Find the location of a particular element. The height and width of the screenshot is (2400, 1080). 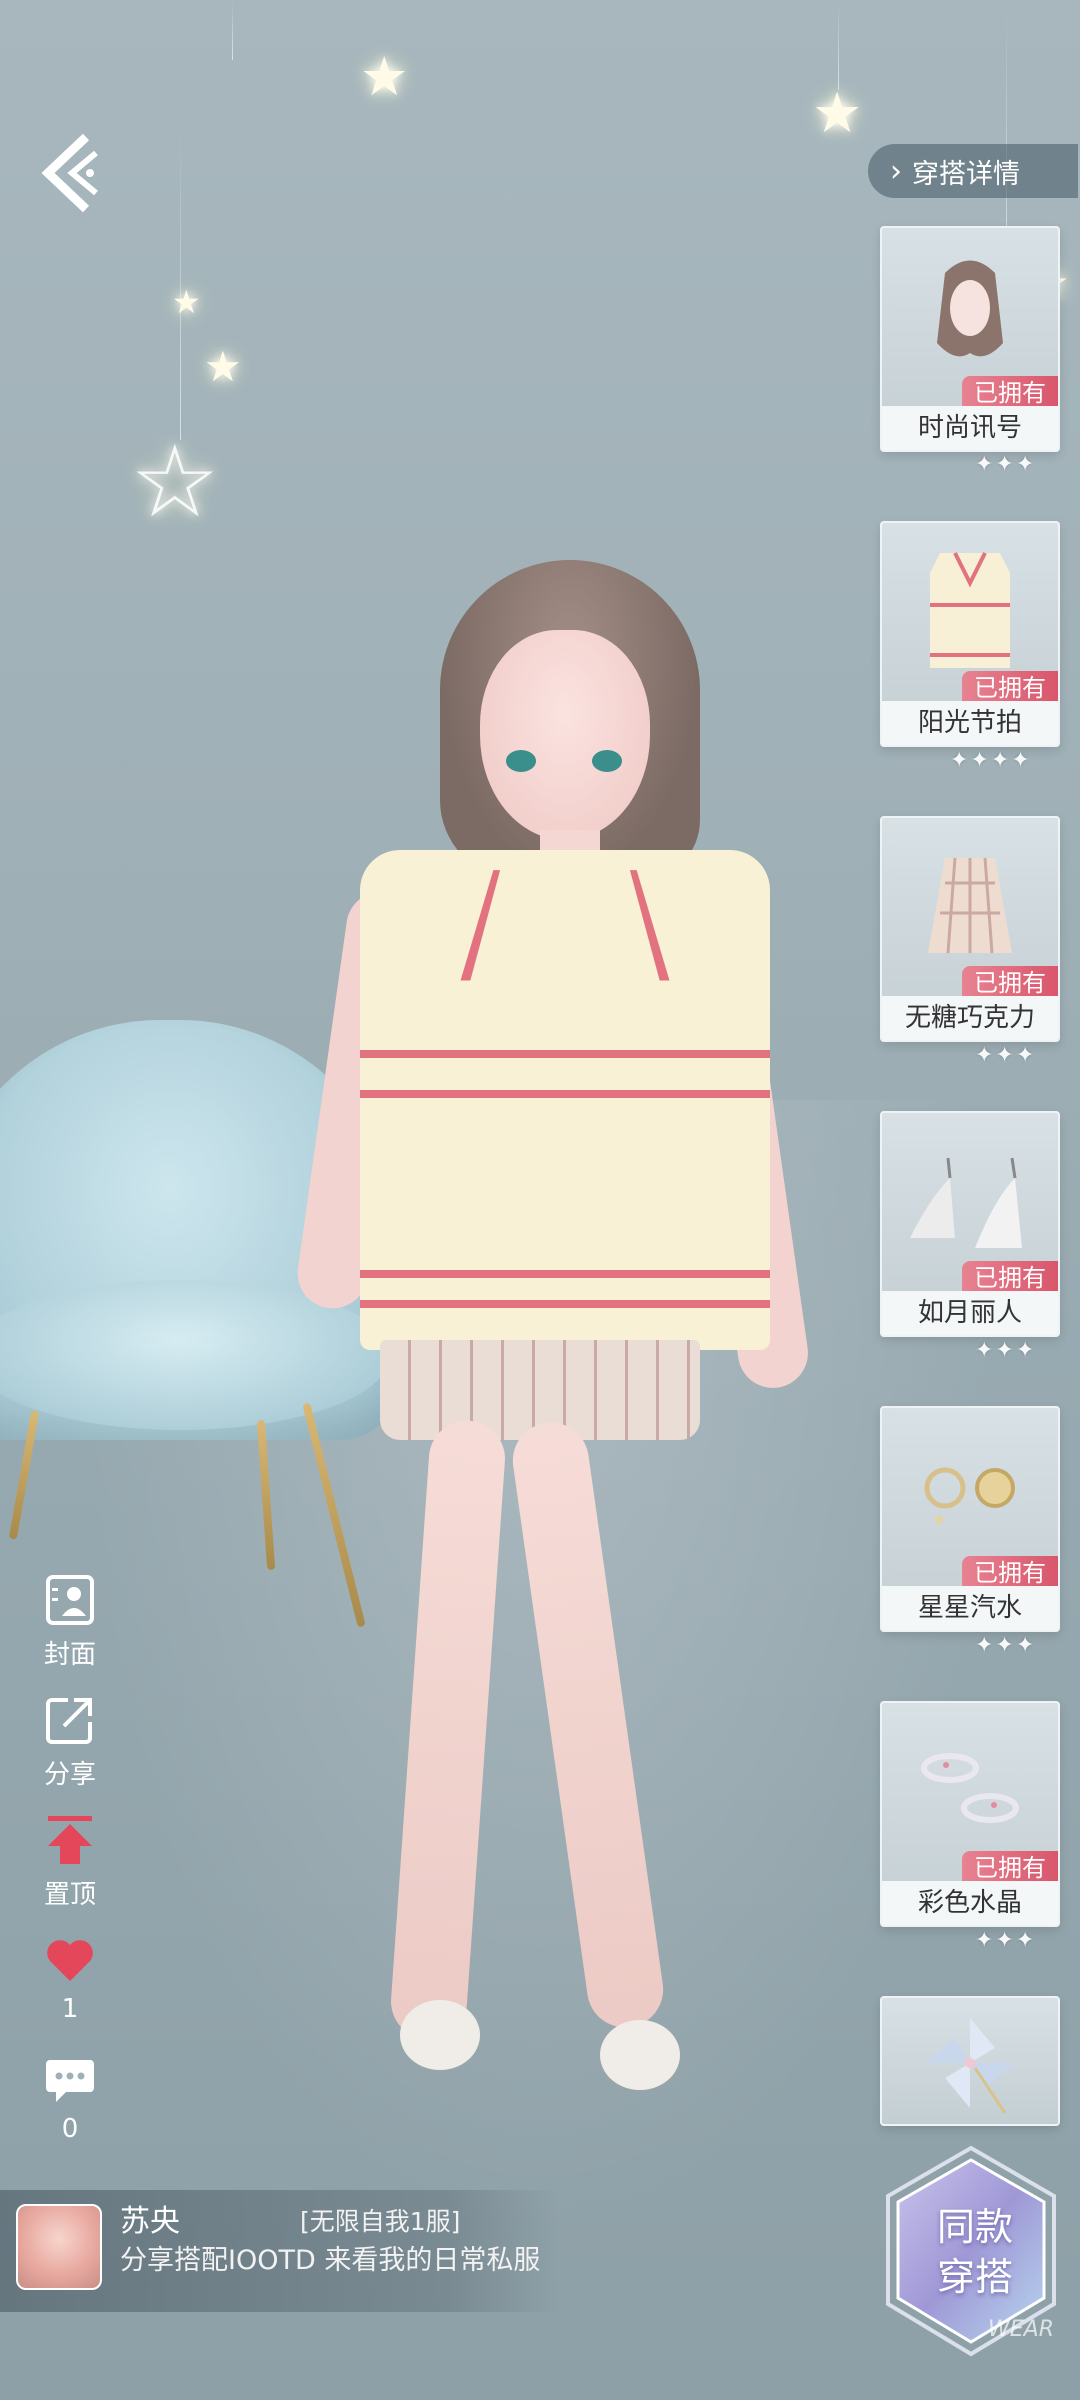

item-card is located at coordinates (970, 2061).